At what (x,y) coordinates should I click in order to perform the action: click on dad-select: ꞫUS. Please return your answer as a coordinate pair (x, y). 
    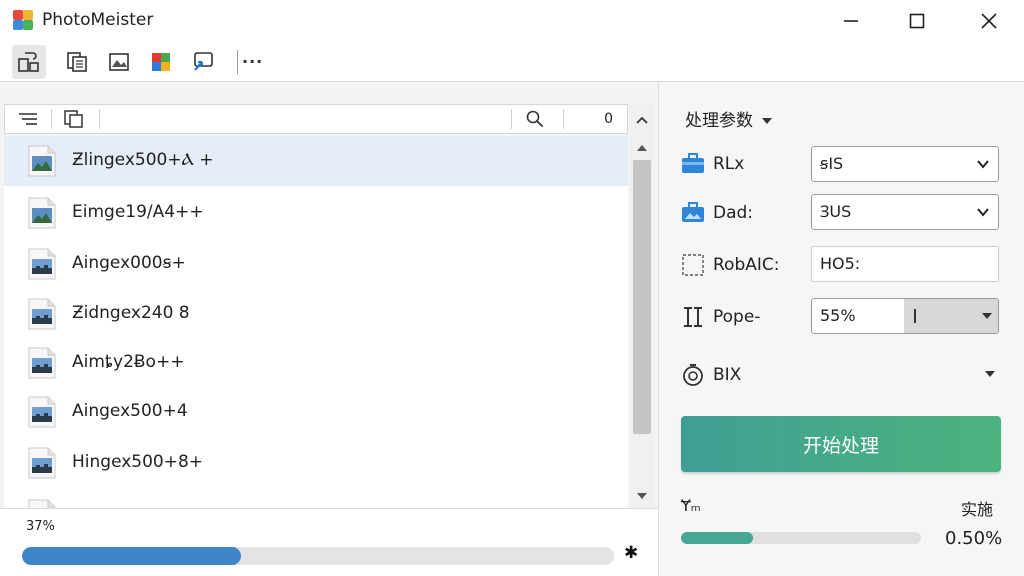
    Looking at the image, I should click on (905, 212).